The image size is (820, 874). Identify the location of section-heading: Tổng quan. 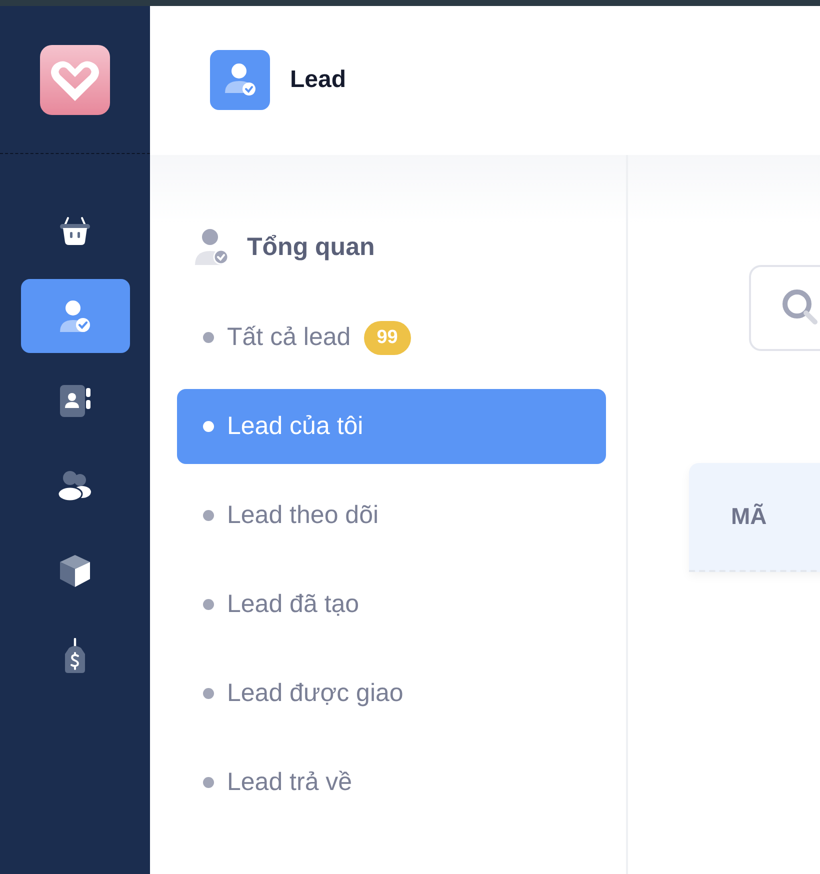
(311, 247).